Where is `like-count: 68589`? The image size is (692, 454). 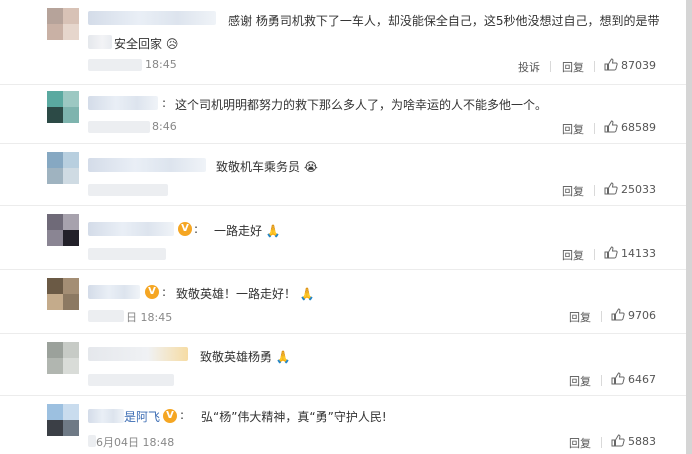
like-count: 68589 is located at coordinates (638, 127).